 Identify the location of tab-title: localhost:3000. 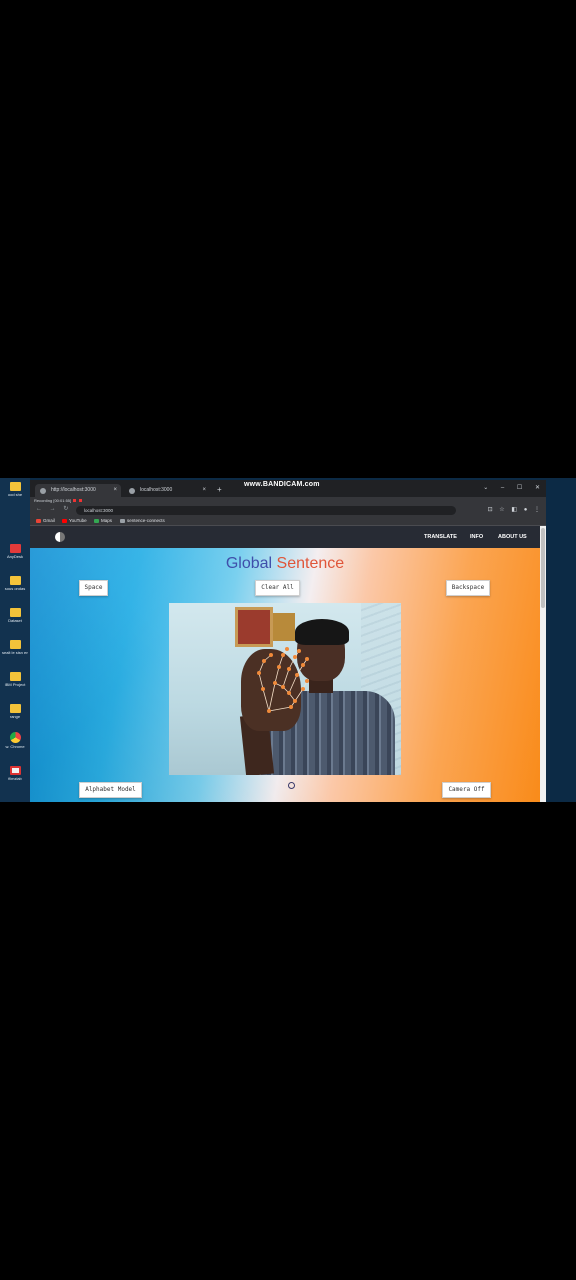
(156, 490).